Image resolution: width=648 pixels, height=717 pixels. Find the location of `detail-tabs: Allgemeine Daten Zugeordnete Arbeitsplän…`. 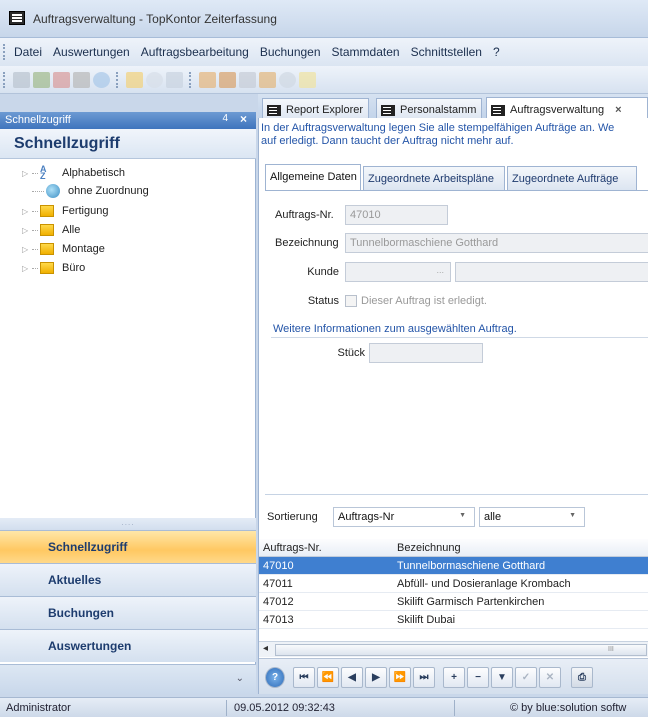

detail-tabs: Allgemeine Daten Zugeordnete Arbeitsplän… is located at coordinates (456, 177).